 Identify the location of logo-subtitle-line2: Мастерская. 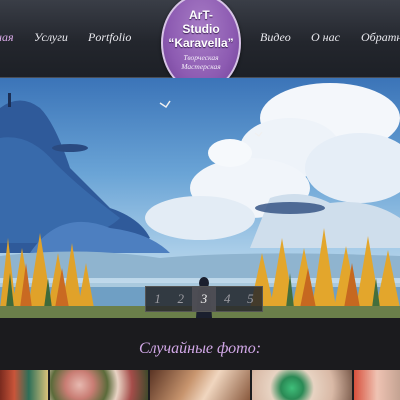
(201, 66).